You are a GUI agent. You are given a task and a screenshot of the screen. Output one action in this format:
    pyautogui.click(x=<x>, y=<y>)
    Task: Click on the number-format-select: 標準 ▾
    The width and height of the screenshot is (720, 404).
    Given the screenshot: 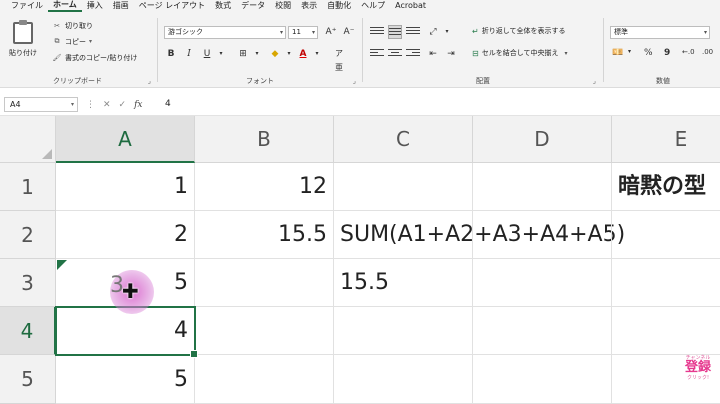 What is the action you would take?
    pyautogui.click(x=660, y=32)
    